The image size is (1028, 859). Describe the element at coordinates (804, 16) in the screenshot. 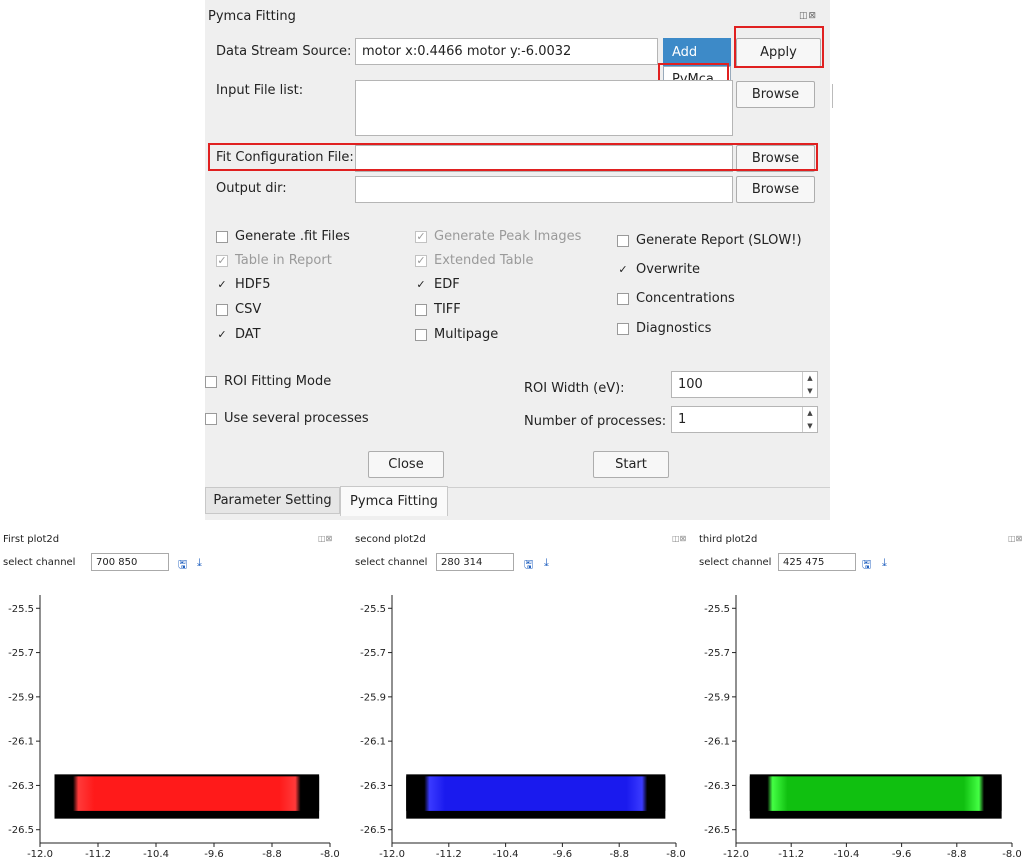

I see `float-icon: ◫` at that location.